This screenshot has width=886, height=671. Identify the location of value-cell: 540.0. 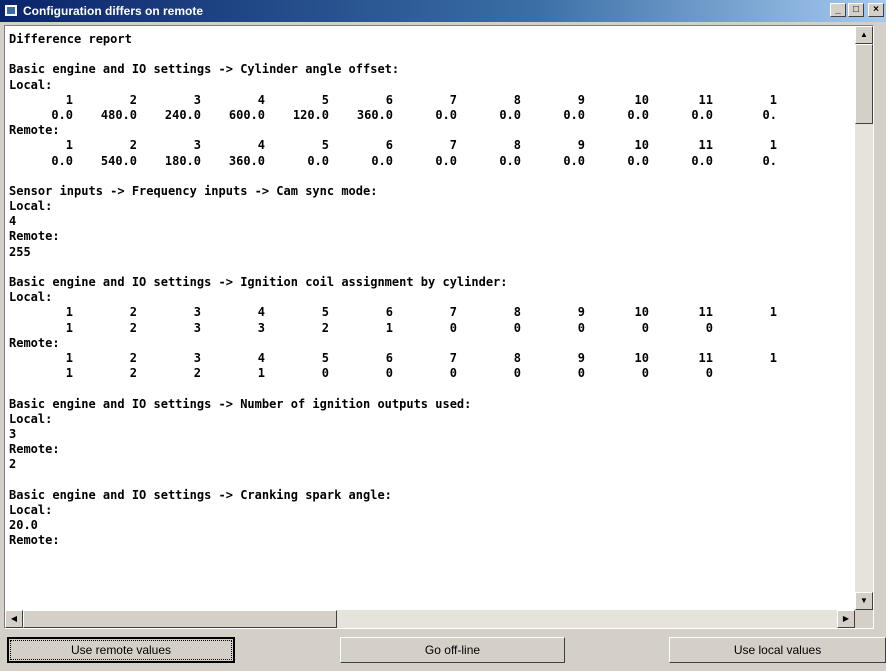
(118, 160).